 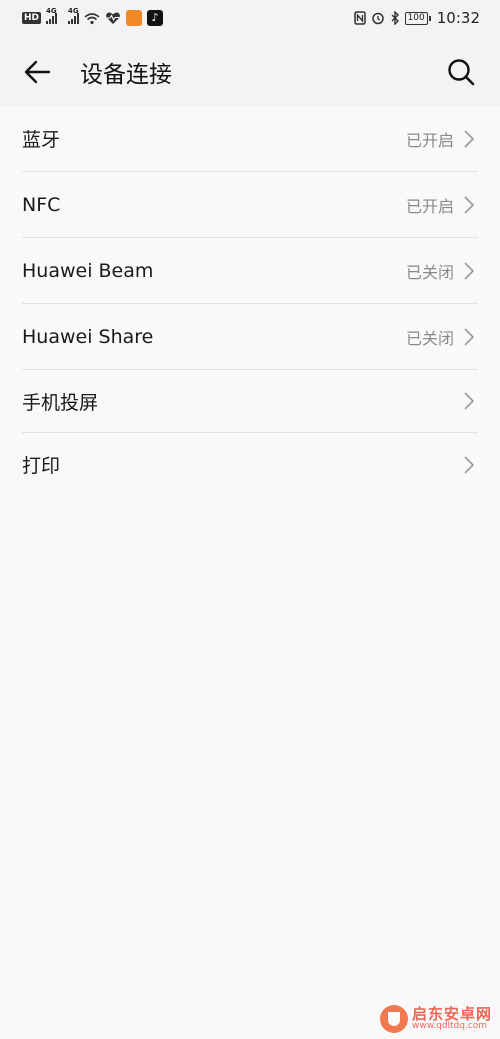 I want to click on list-item-nfc: NFC 已开启, so click(x=250, y=205).